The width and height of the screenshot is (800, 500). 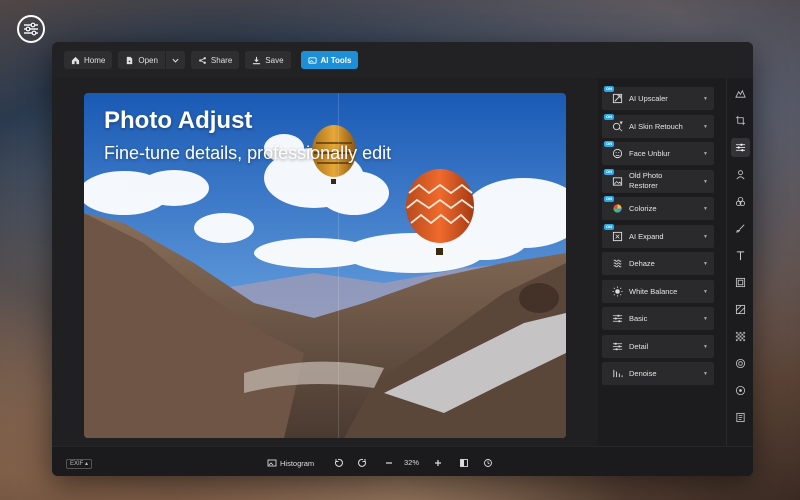 I want to click on skin-retouch-icon, so click(x=617, y=126).